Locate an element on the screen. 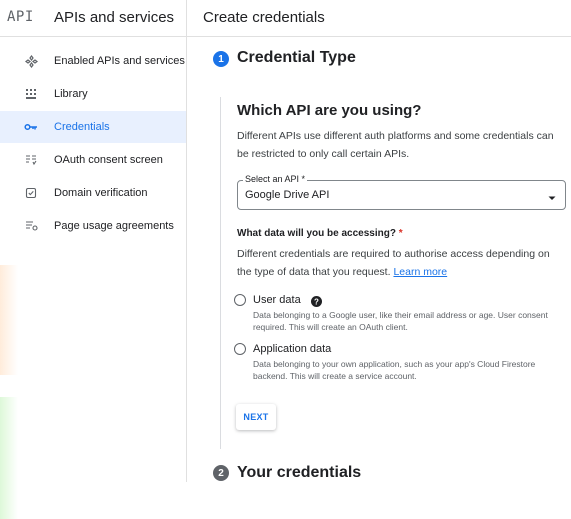  sidebar-item-oauth-consent: OAuth consent screen is located at coordinates (93, 160).